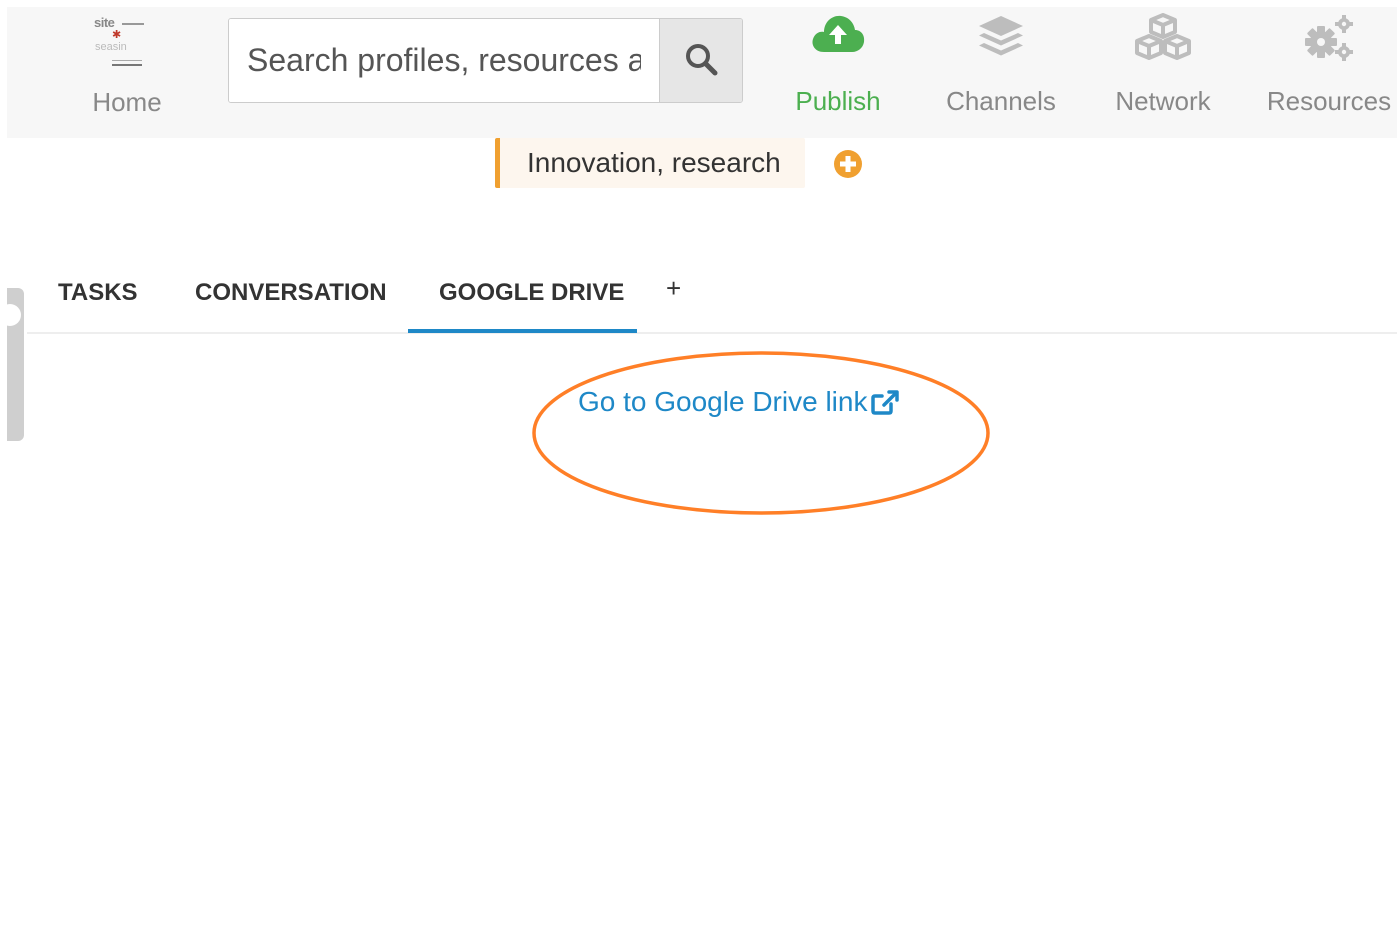 The image size is (1397, 946). Describe the element at coordinates (838, 33) in the screenshot. I see `cloud-upload-icon` at that location.